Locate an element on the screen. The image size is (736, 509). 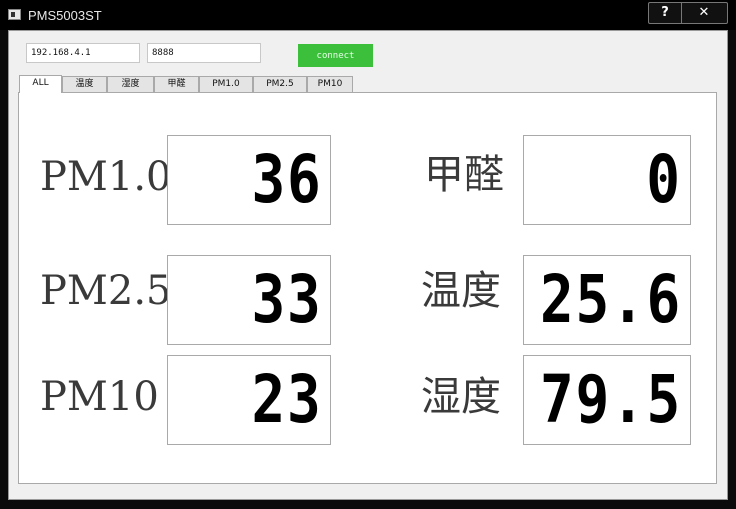
pm1-0-display: 36 is located at coordinates (249, 180).